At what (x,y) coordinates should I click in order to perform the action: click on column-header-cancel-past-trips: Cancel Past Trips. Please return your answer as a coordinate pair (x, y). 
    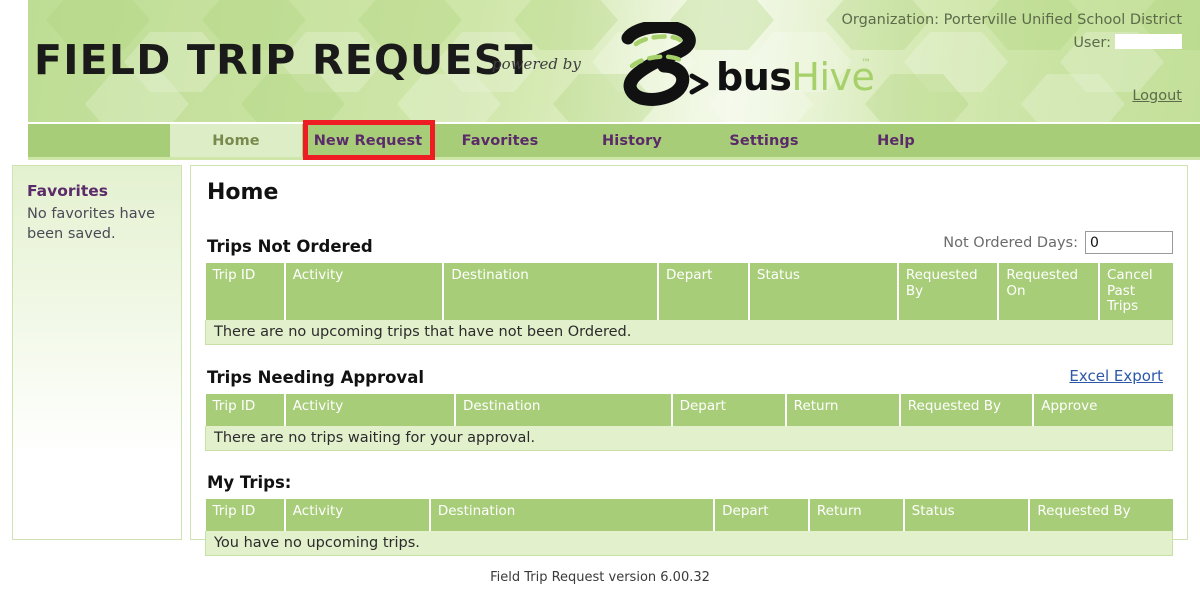
    Looking at the image, I should click on (1135, 291).